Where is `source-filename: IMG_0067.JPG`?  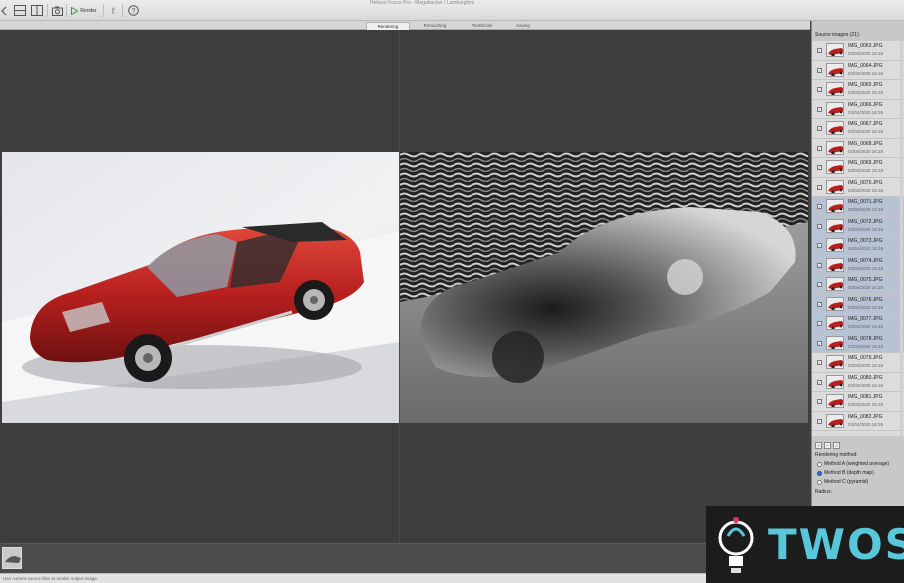 source-filename: IMG_0067.JPG is located at coordinates (865, 124).